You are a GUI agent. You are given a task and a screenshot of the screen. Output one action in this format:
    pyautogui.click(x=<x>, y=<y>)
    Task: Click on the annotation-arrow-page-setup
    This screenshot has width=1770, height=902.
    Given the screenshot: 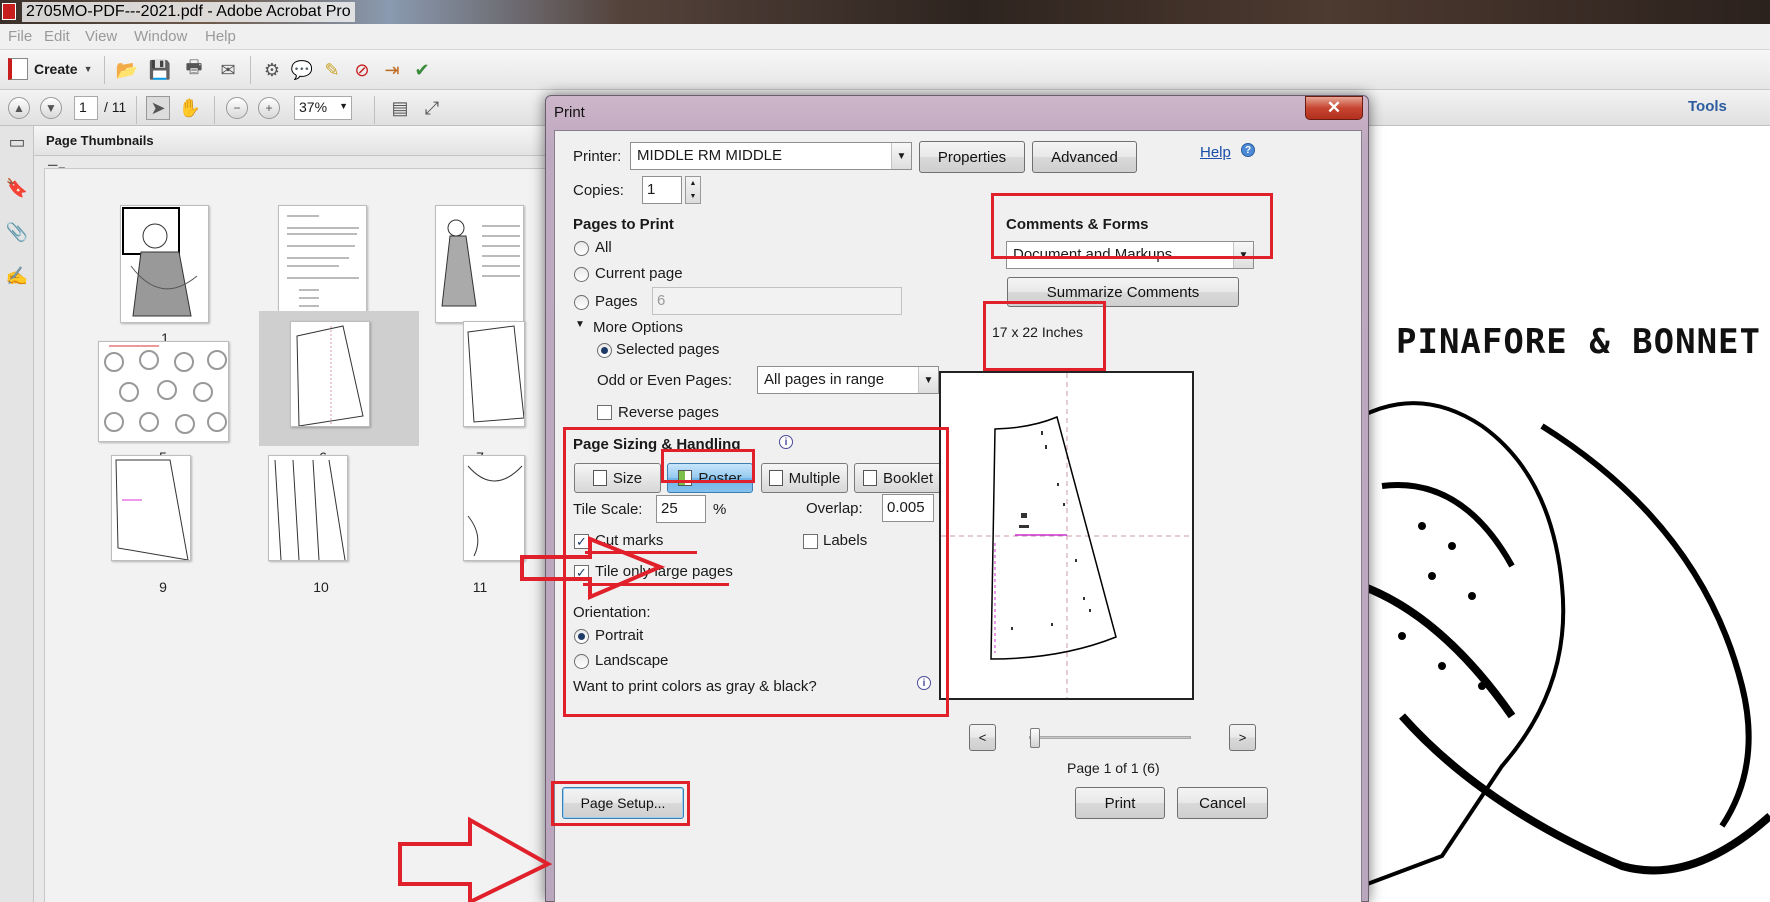 What is the action you would take?
    pyautogui.click(x=475, y=859)
    